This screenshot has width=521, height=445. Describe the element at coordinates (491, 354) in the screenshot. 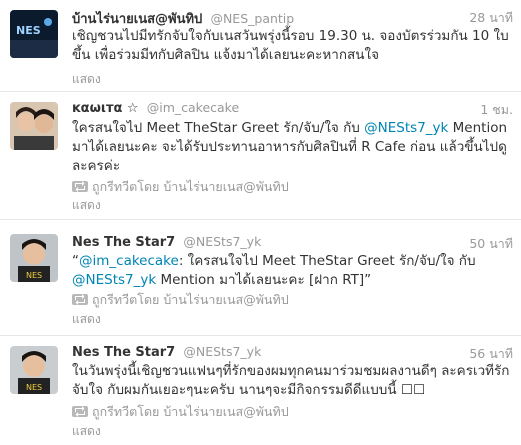

I see `tweet-timestamp: 56 นาที` at that location.